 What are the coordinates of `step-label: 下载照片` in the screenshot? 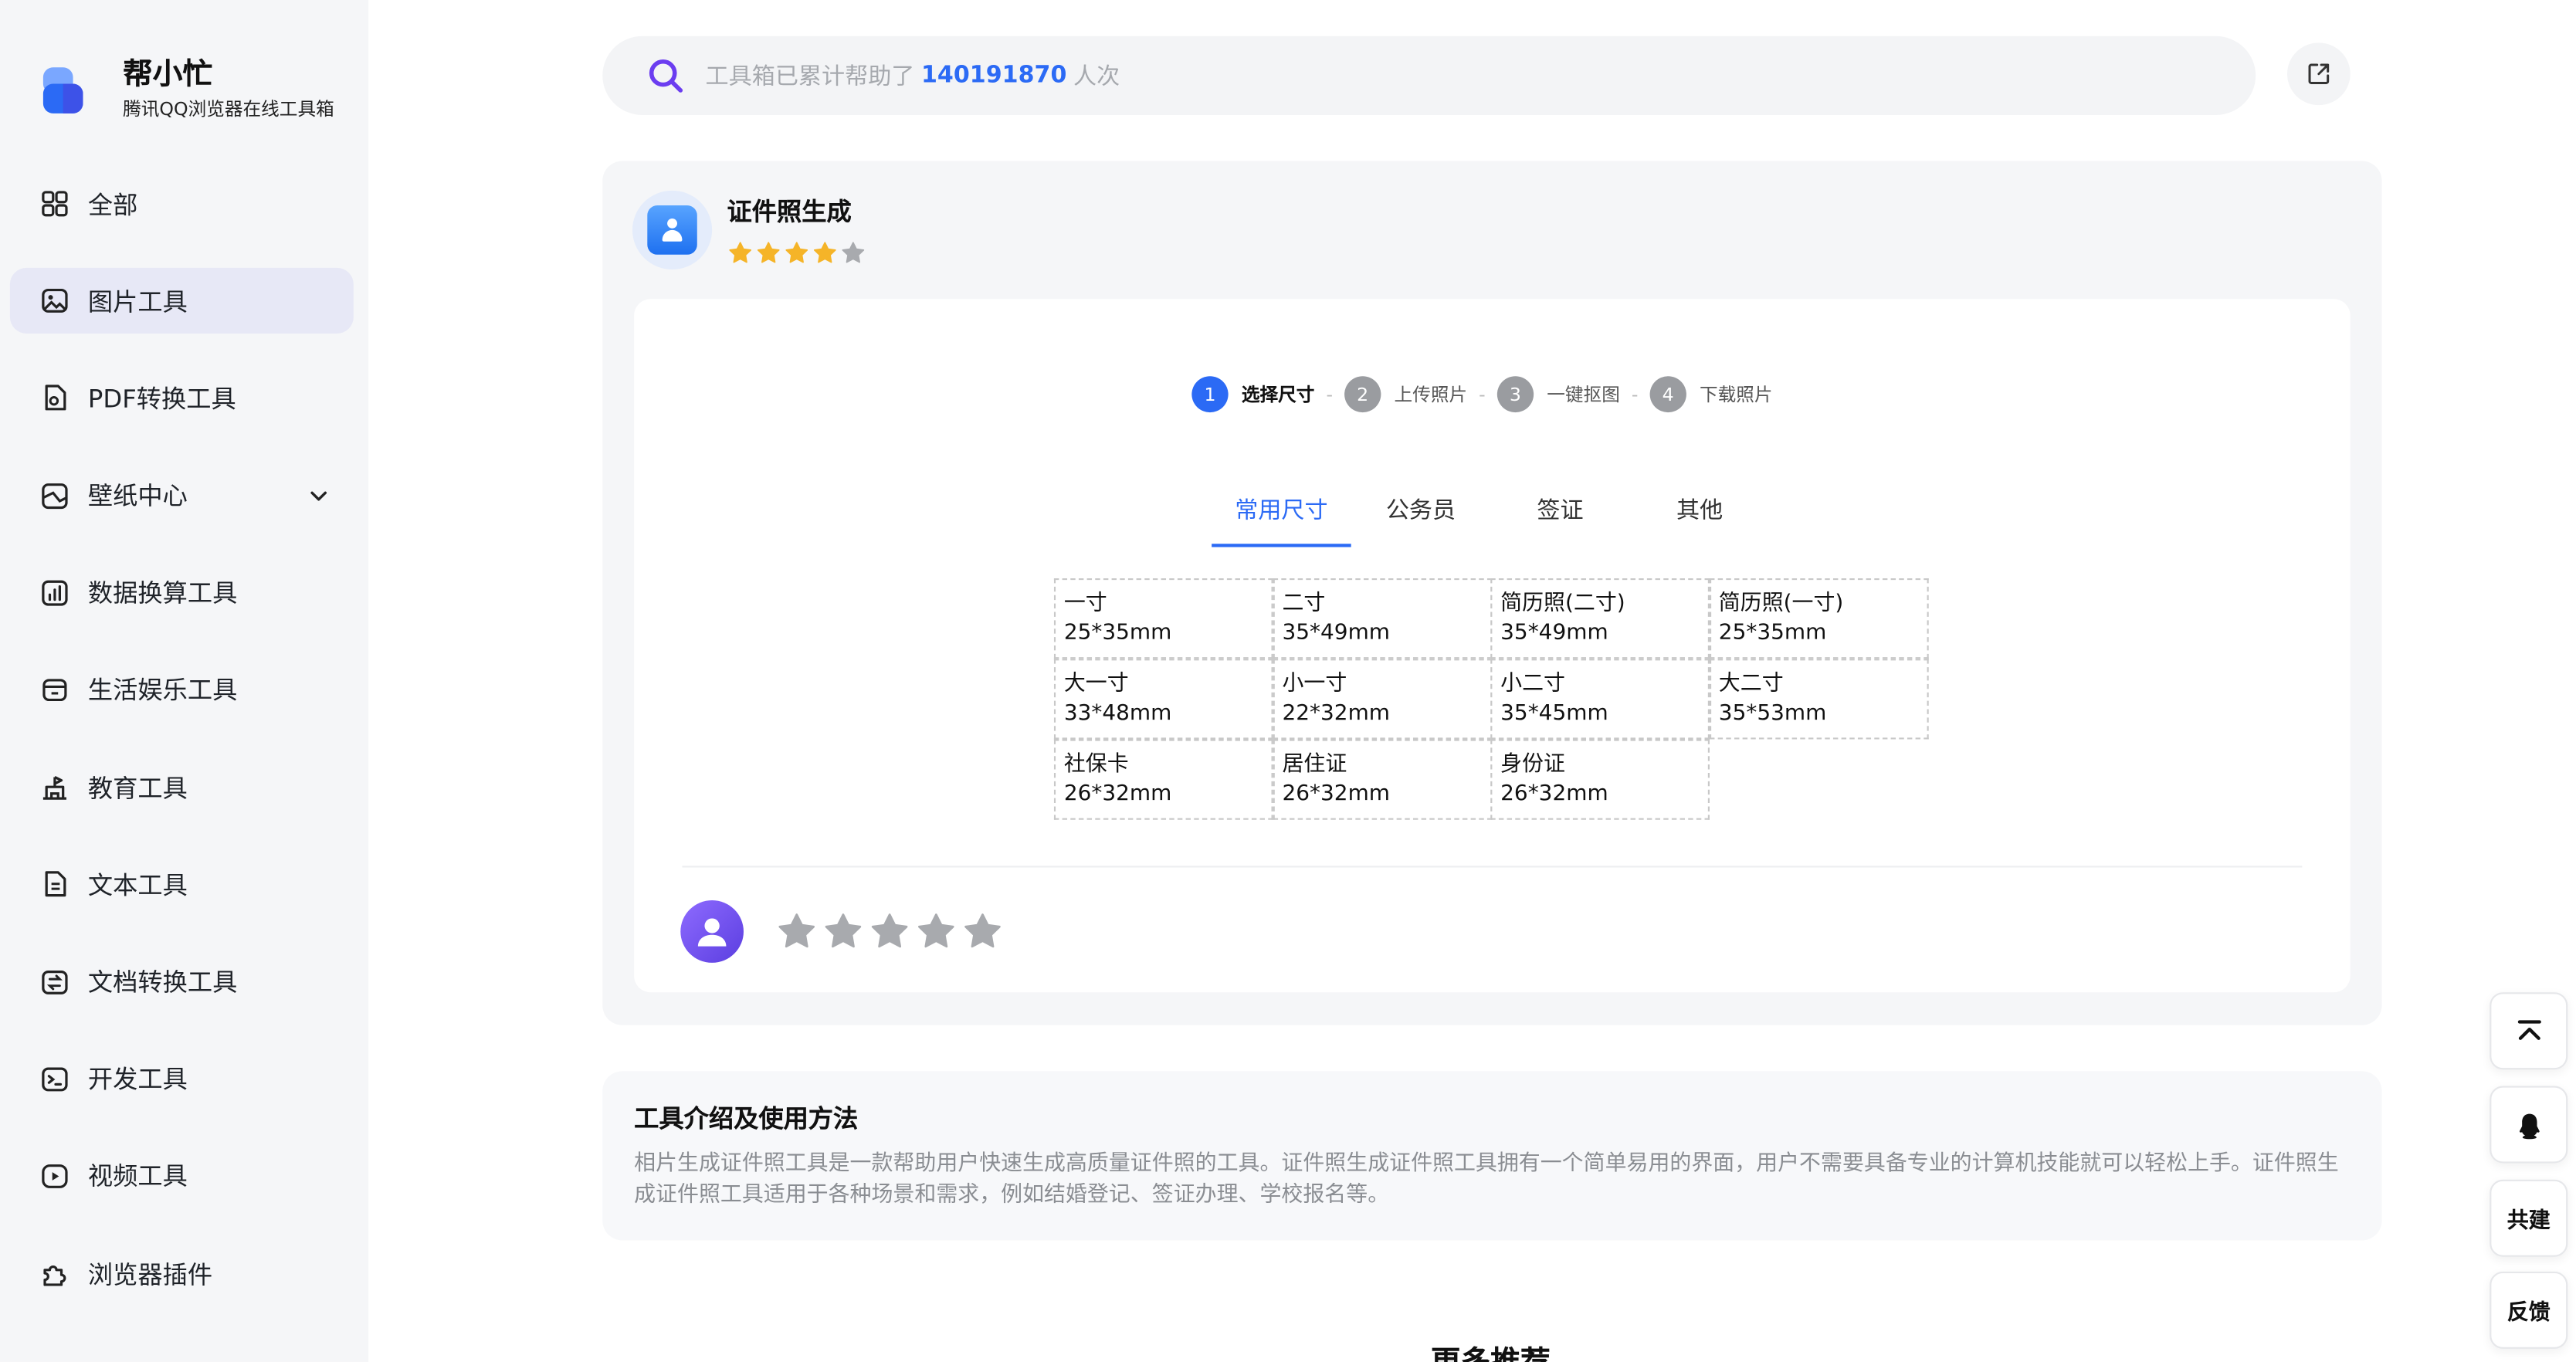 It's located at (1736, 395).